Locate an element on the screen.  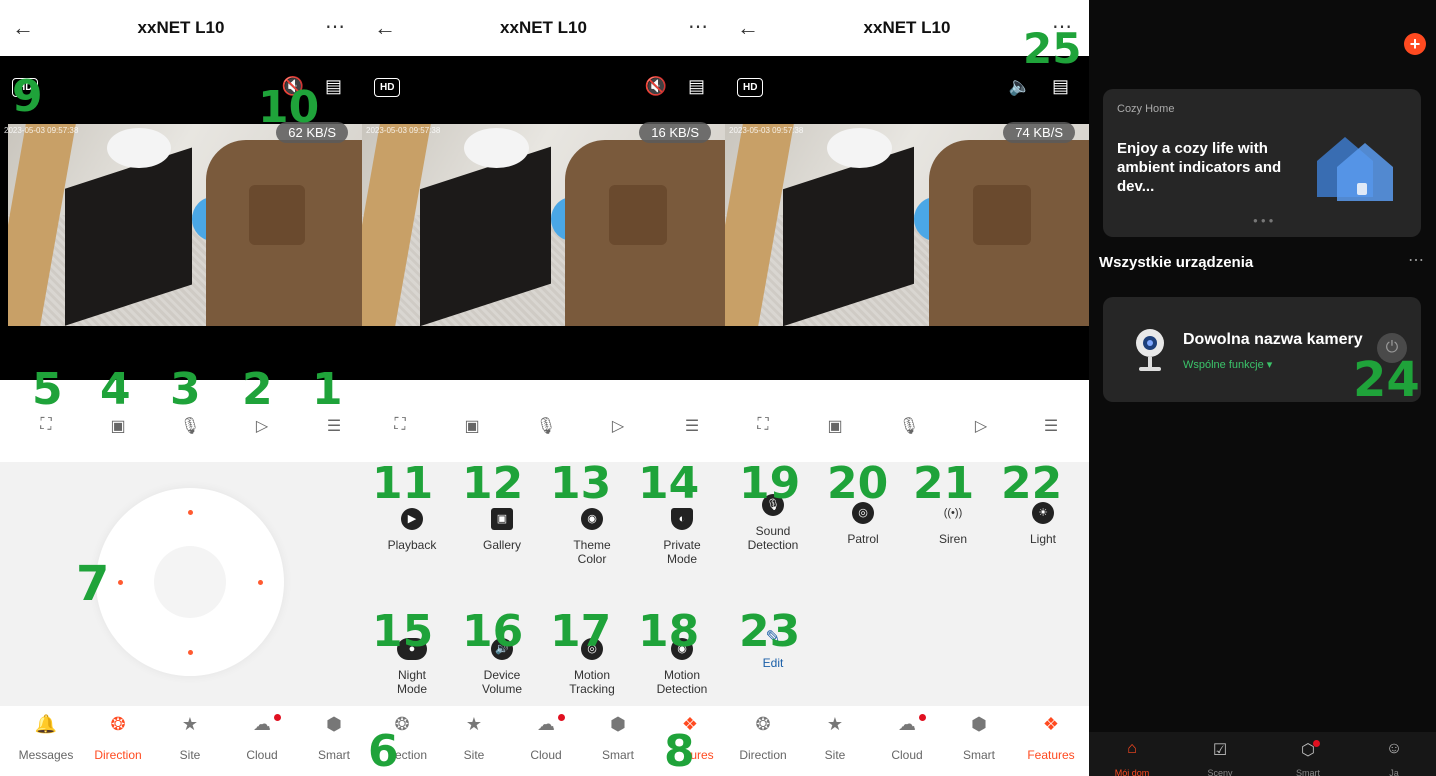
user-icon: ☺ is located at coordinates (1394, 748).